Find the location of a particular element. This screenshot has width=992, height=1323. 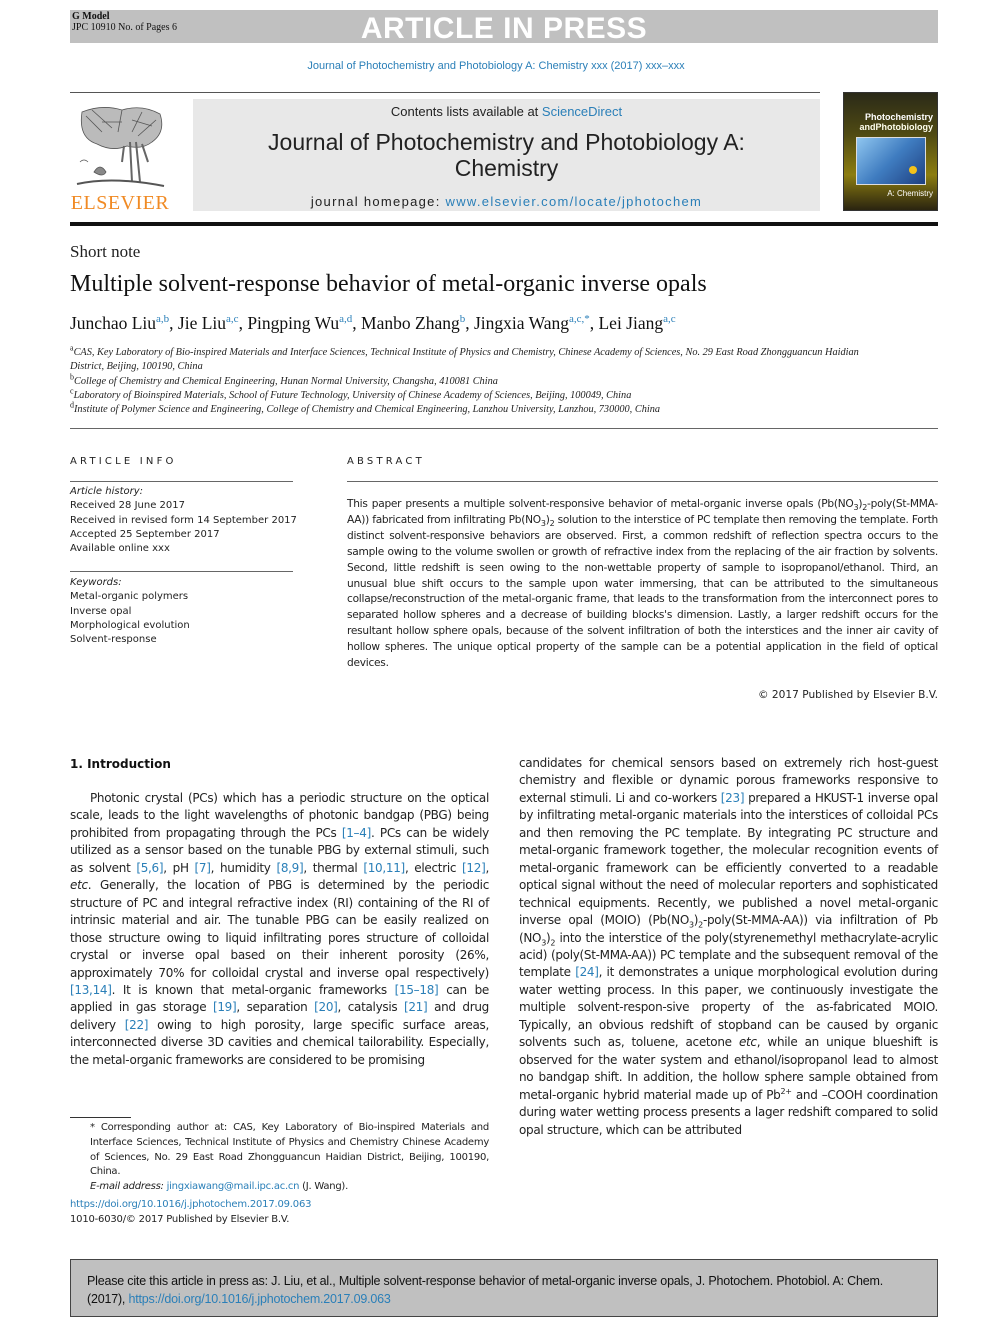

sun-icon is located at coordinates (913, 170).